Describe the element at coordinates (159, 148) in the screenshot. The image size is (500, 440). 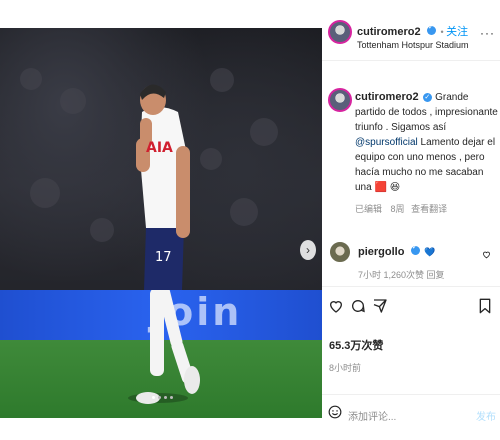
I see `shirt-sponsor: AIA` at that location.